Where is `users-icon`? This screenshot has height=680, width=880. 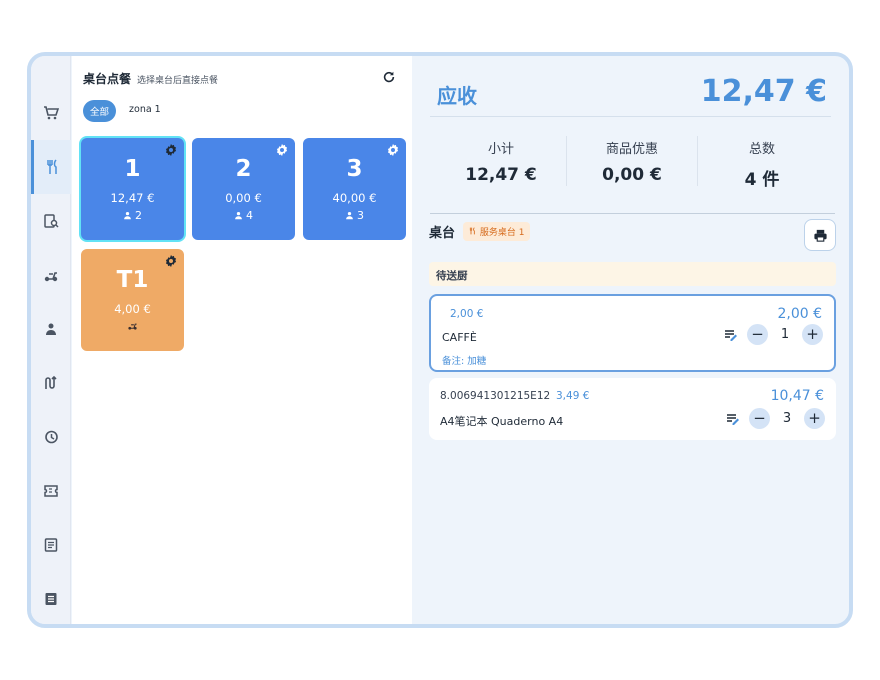
users-icon is located at coordinates (51, 329).